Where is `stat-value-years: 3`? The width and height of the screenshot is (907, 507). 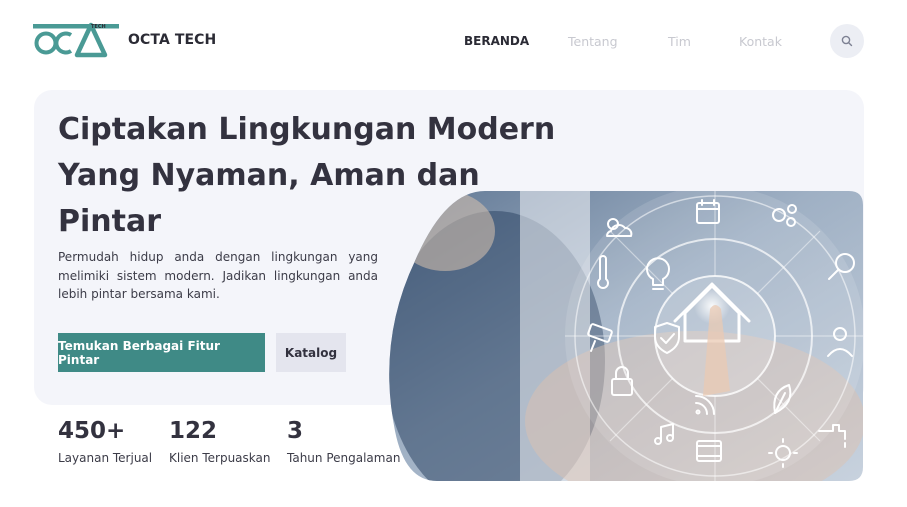
stat-value-years: 3 is located at coordinates (295, 431).